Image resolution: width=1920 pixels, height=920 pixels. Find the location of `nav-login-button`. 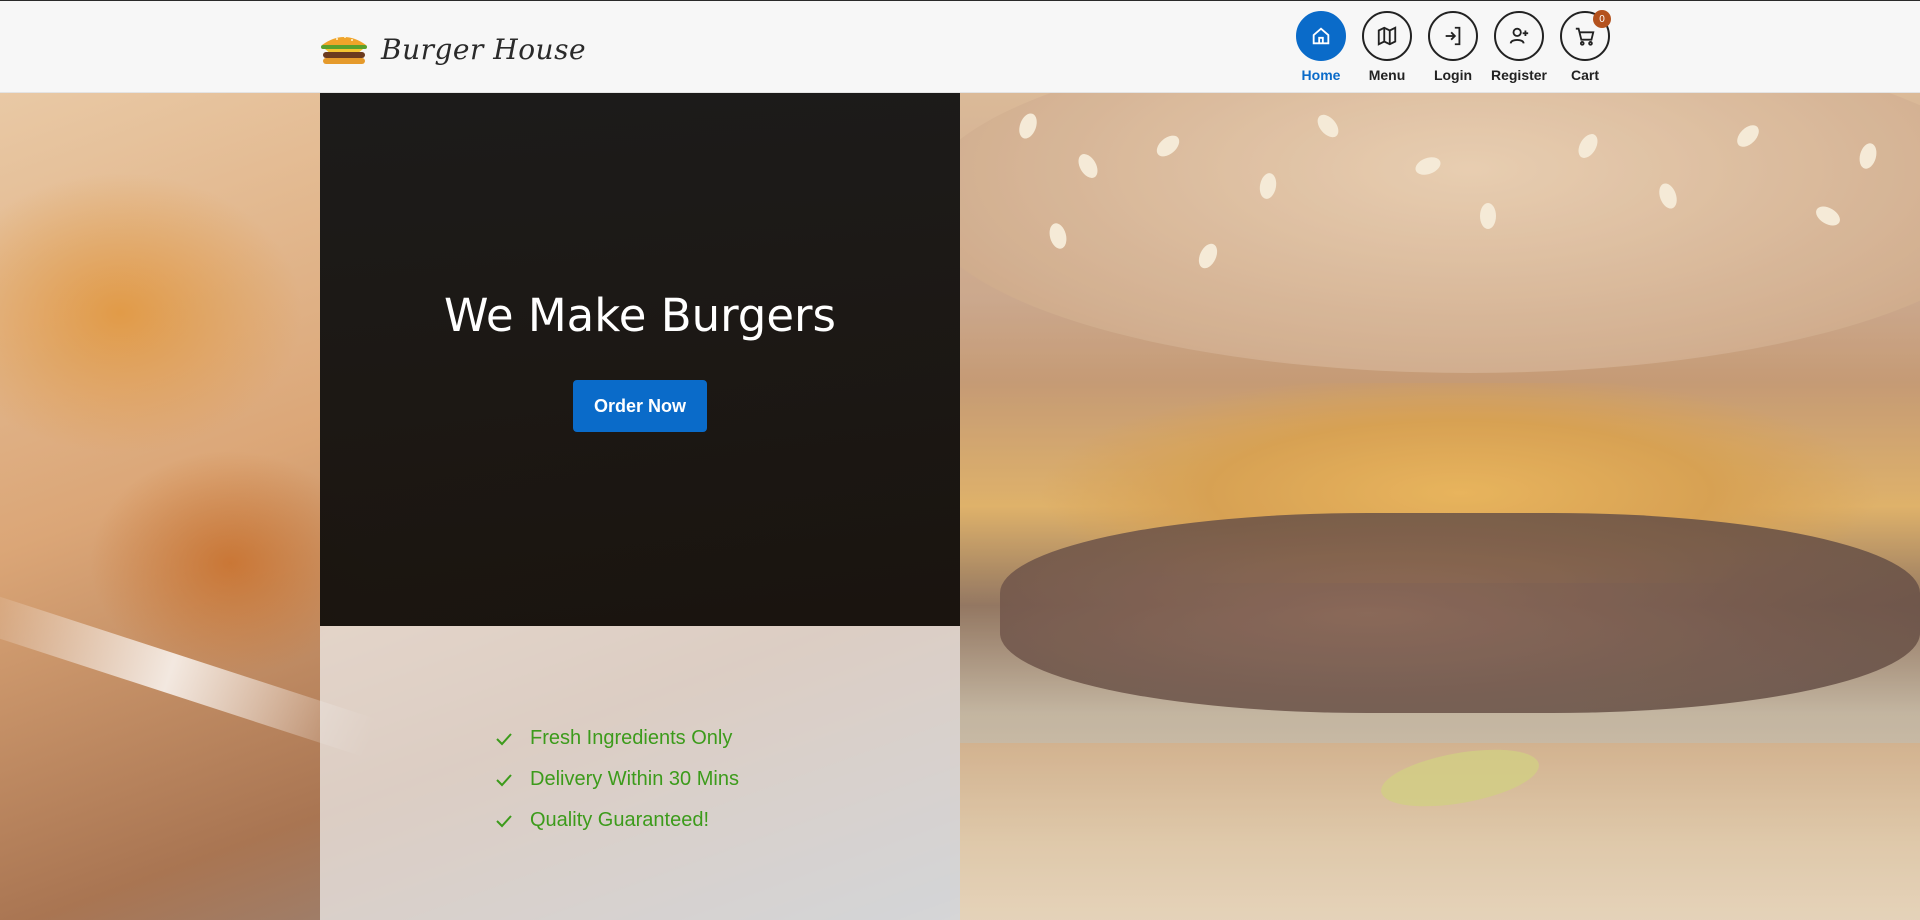

nav-login-button is located at coordinates (1453, 36).